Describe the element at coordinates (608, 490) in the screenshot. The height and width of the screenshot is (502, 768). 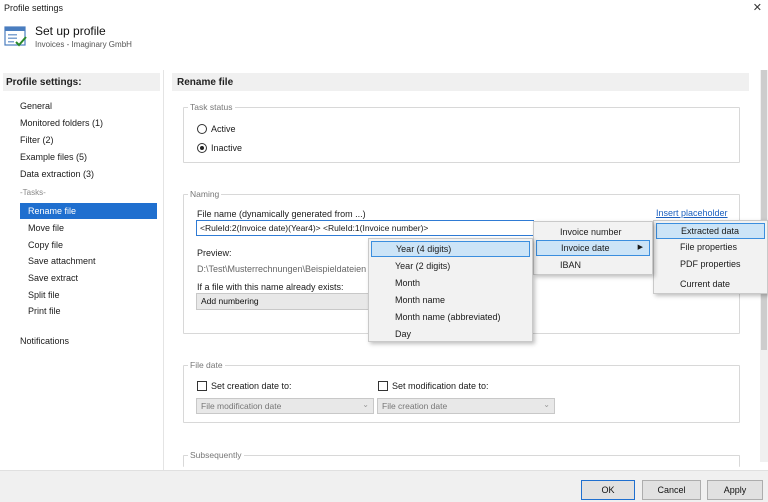
I see `ok-button: OK` at that location.